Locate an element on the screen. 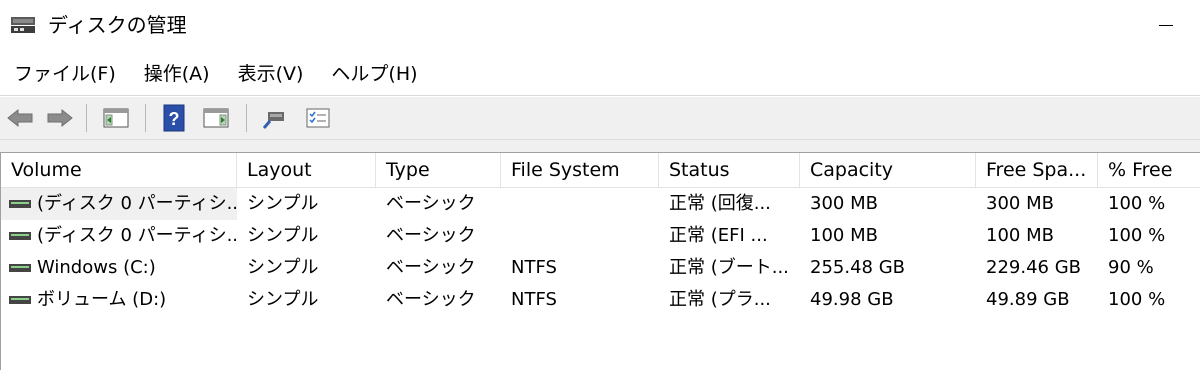 The image size is (1200, 370). column-header-percent-free: % Free is located at coordinates (1149, 170).